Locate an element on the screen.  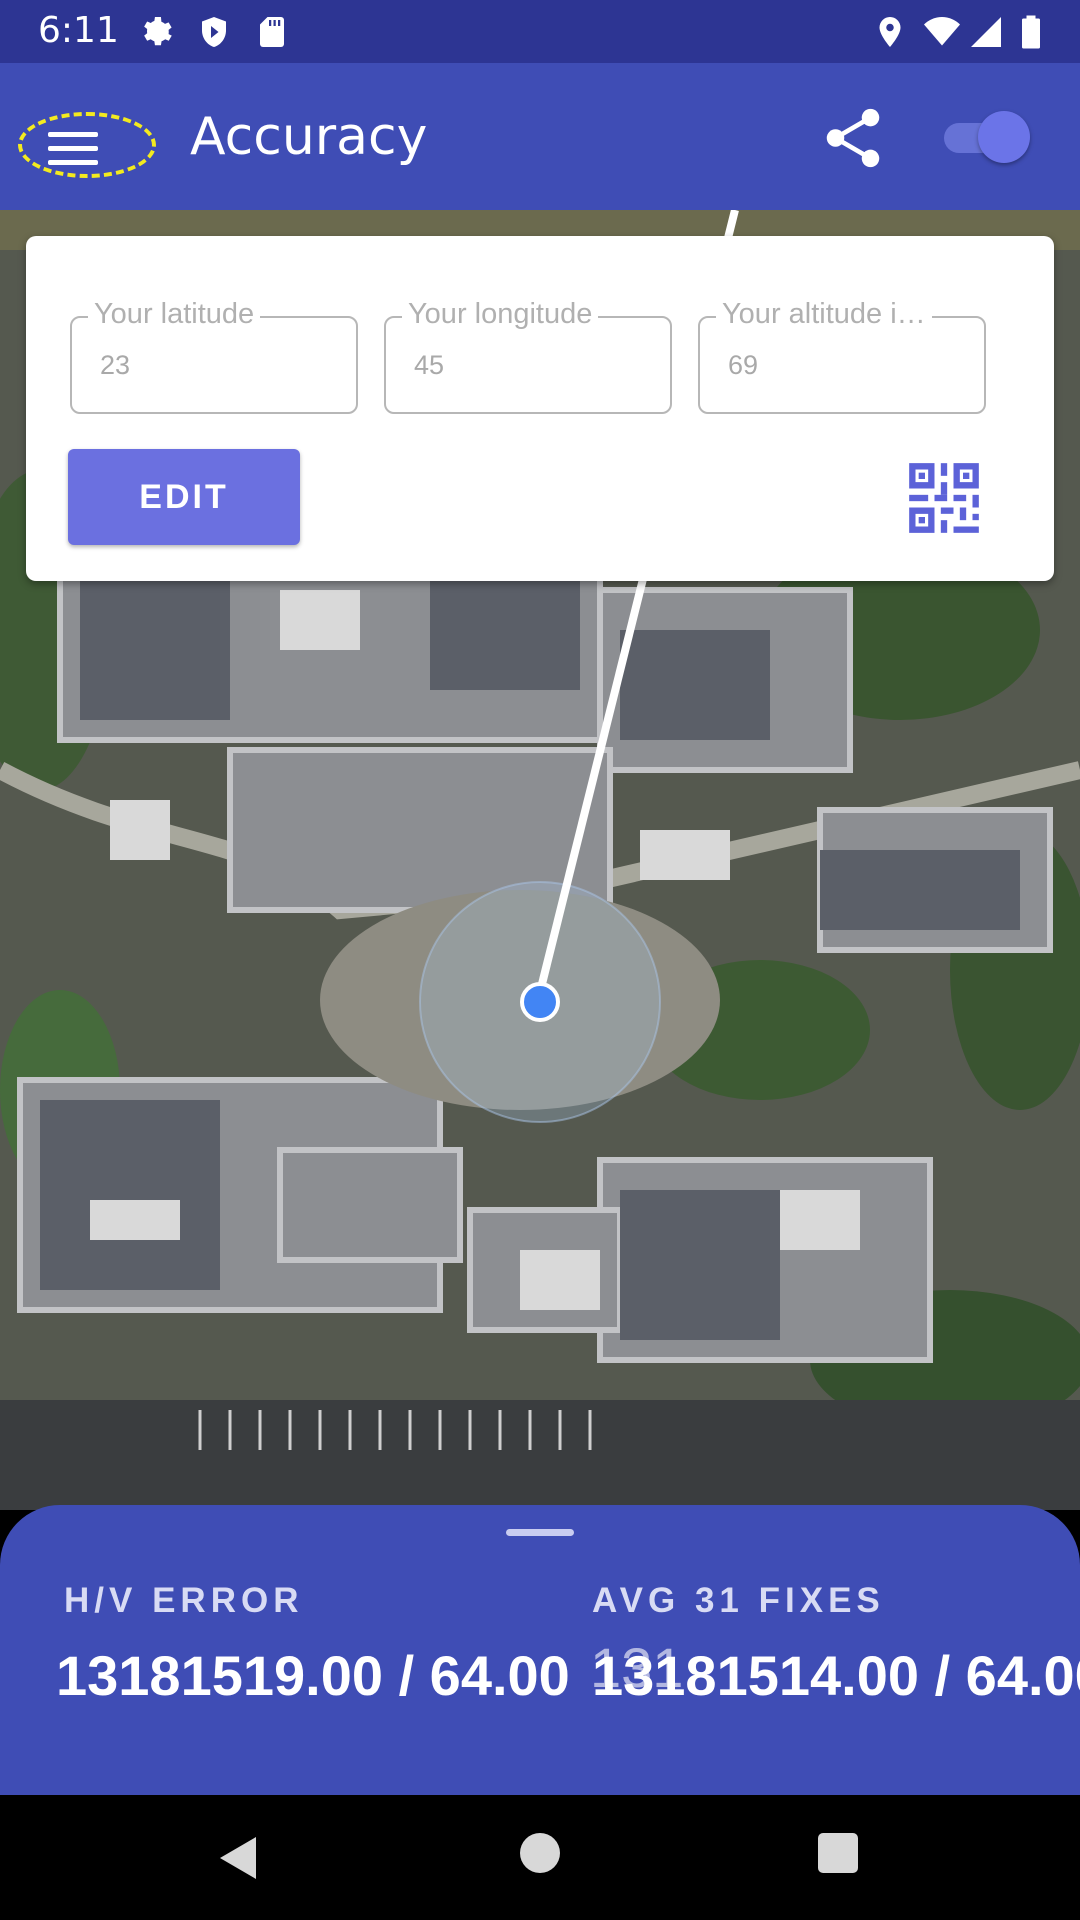
hamburger-menu-icon is located at coordinates (73, 153).